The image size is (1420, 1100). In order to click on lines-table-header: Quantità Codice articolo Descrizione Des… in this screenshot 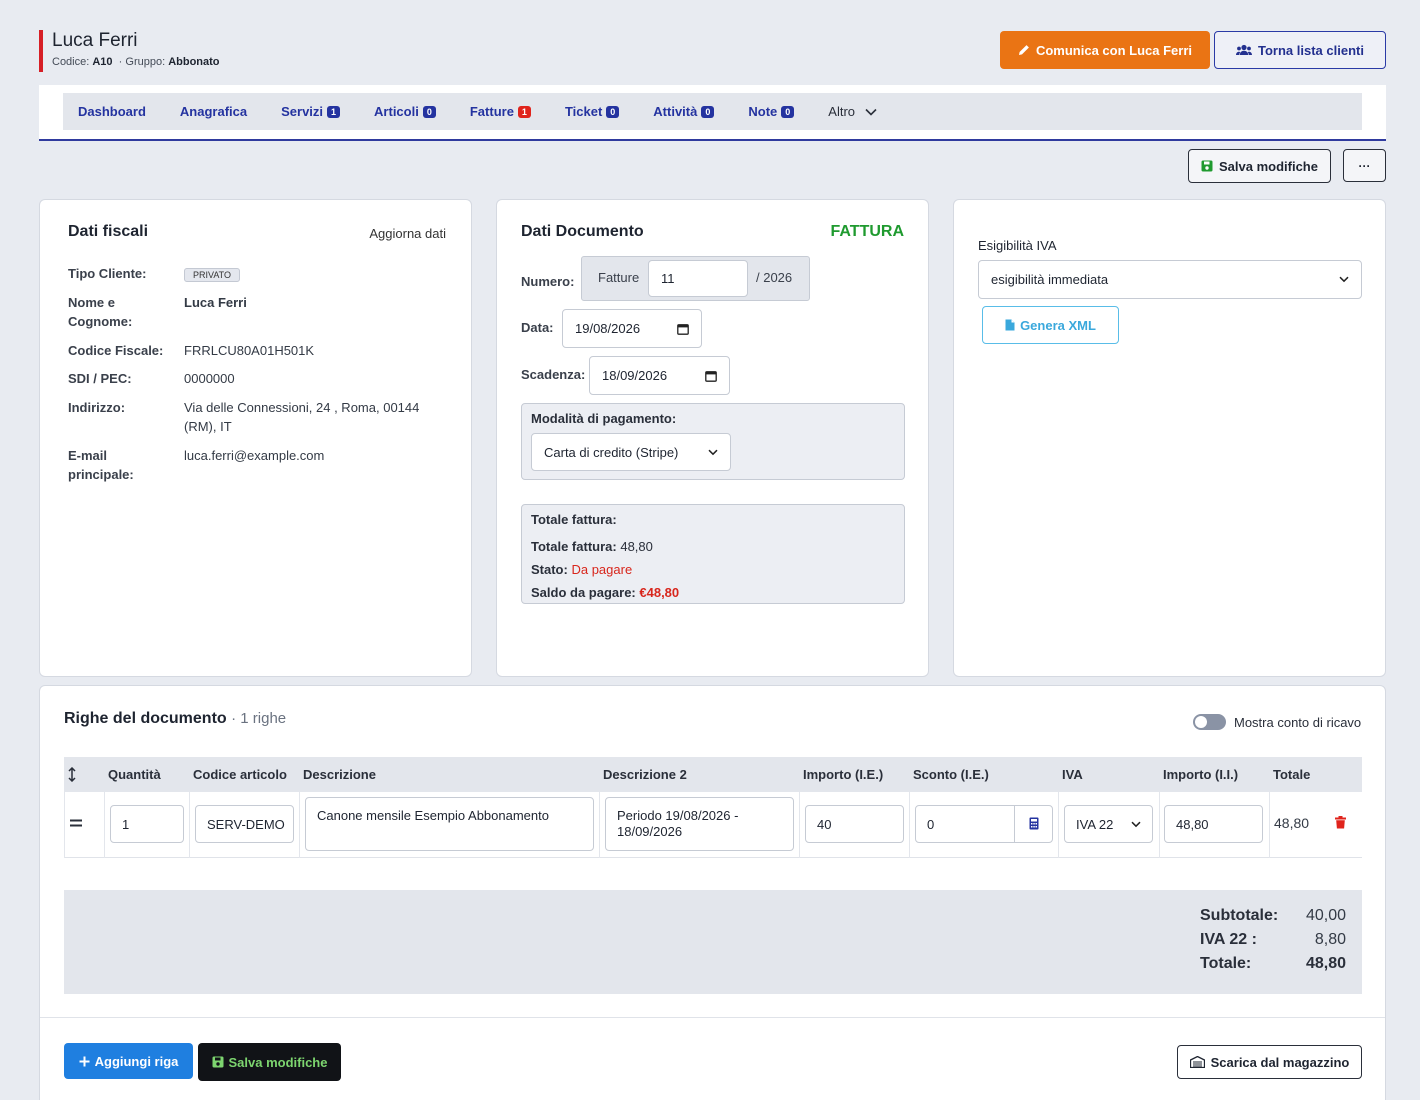, I will do `click(713, 774)`.